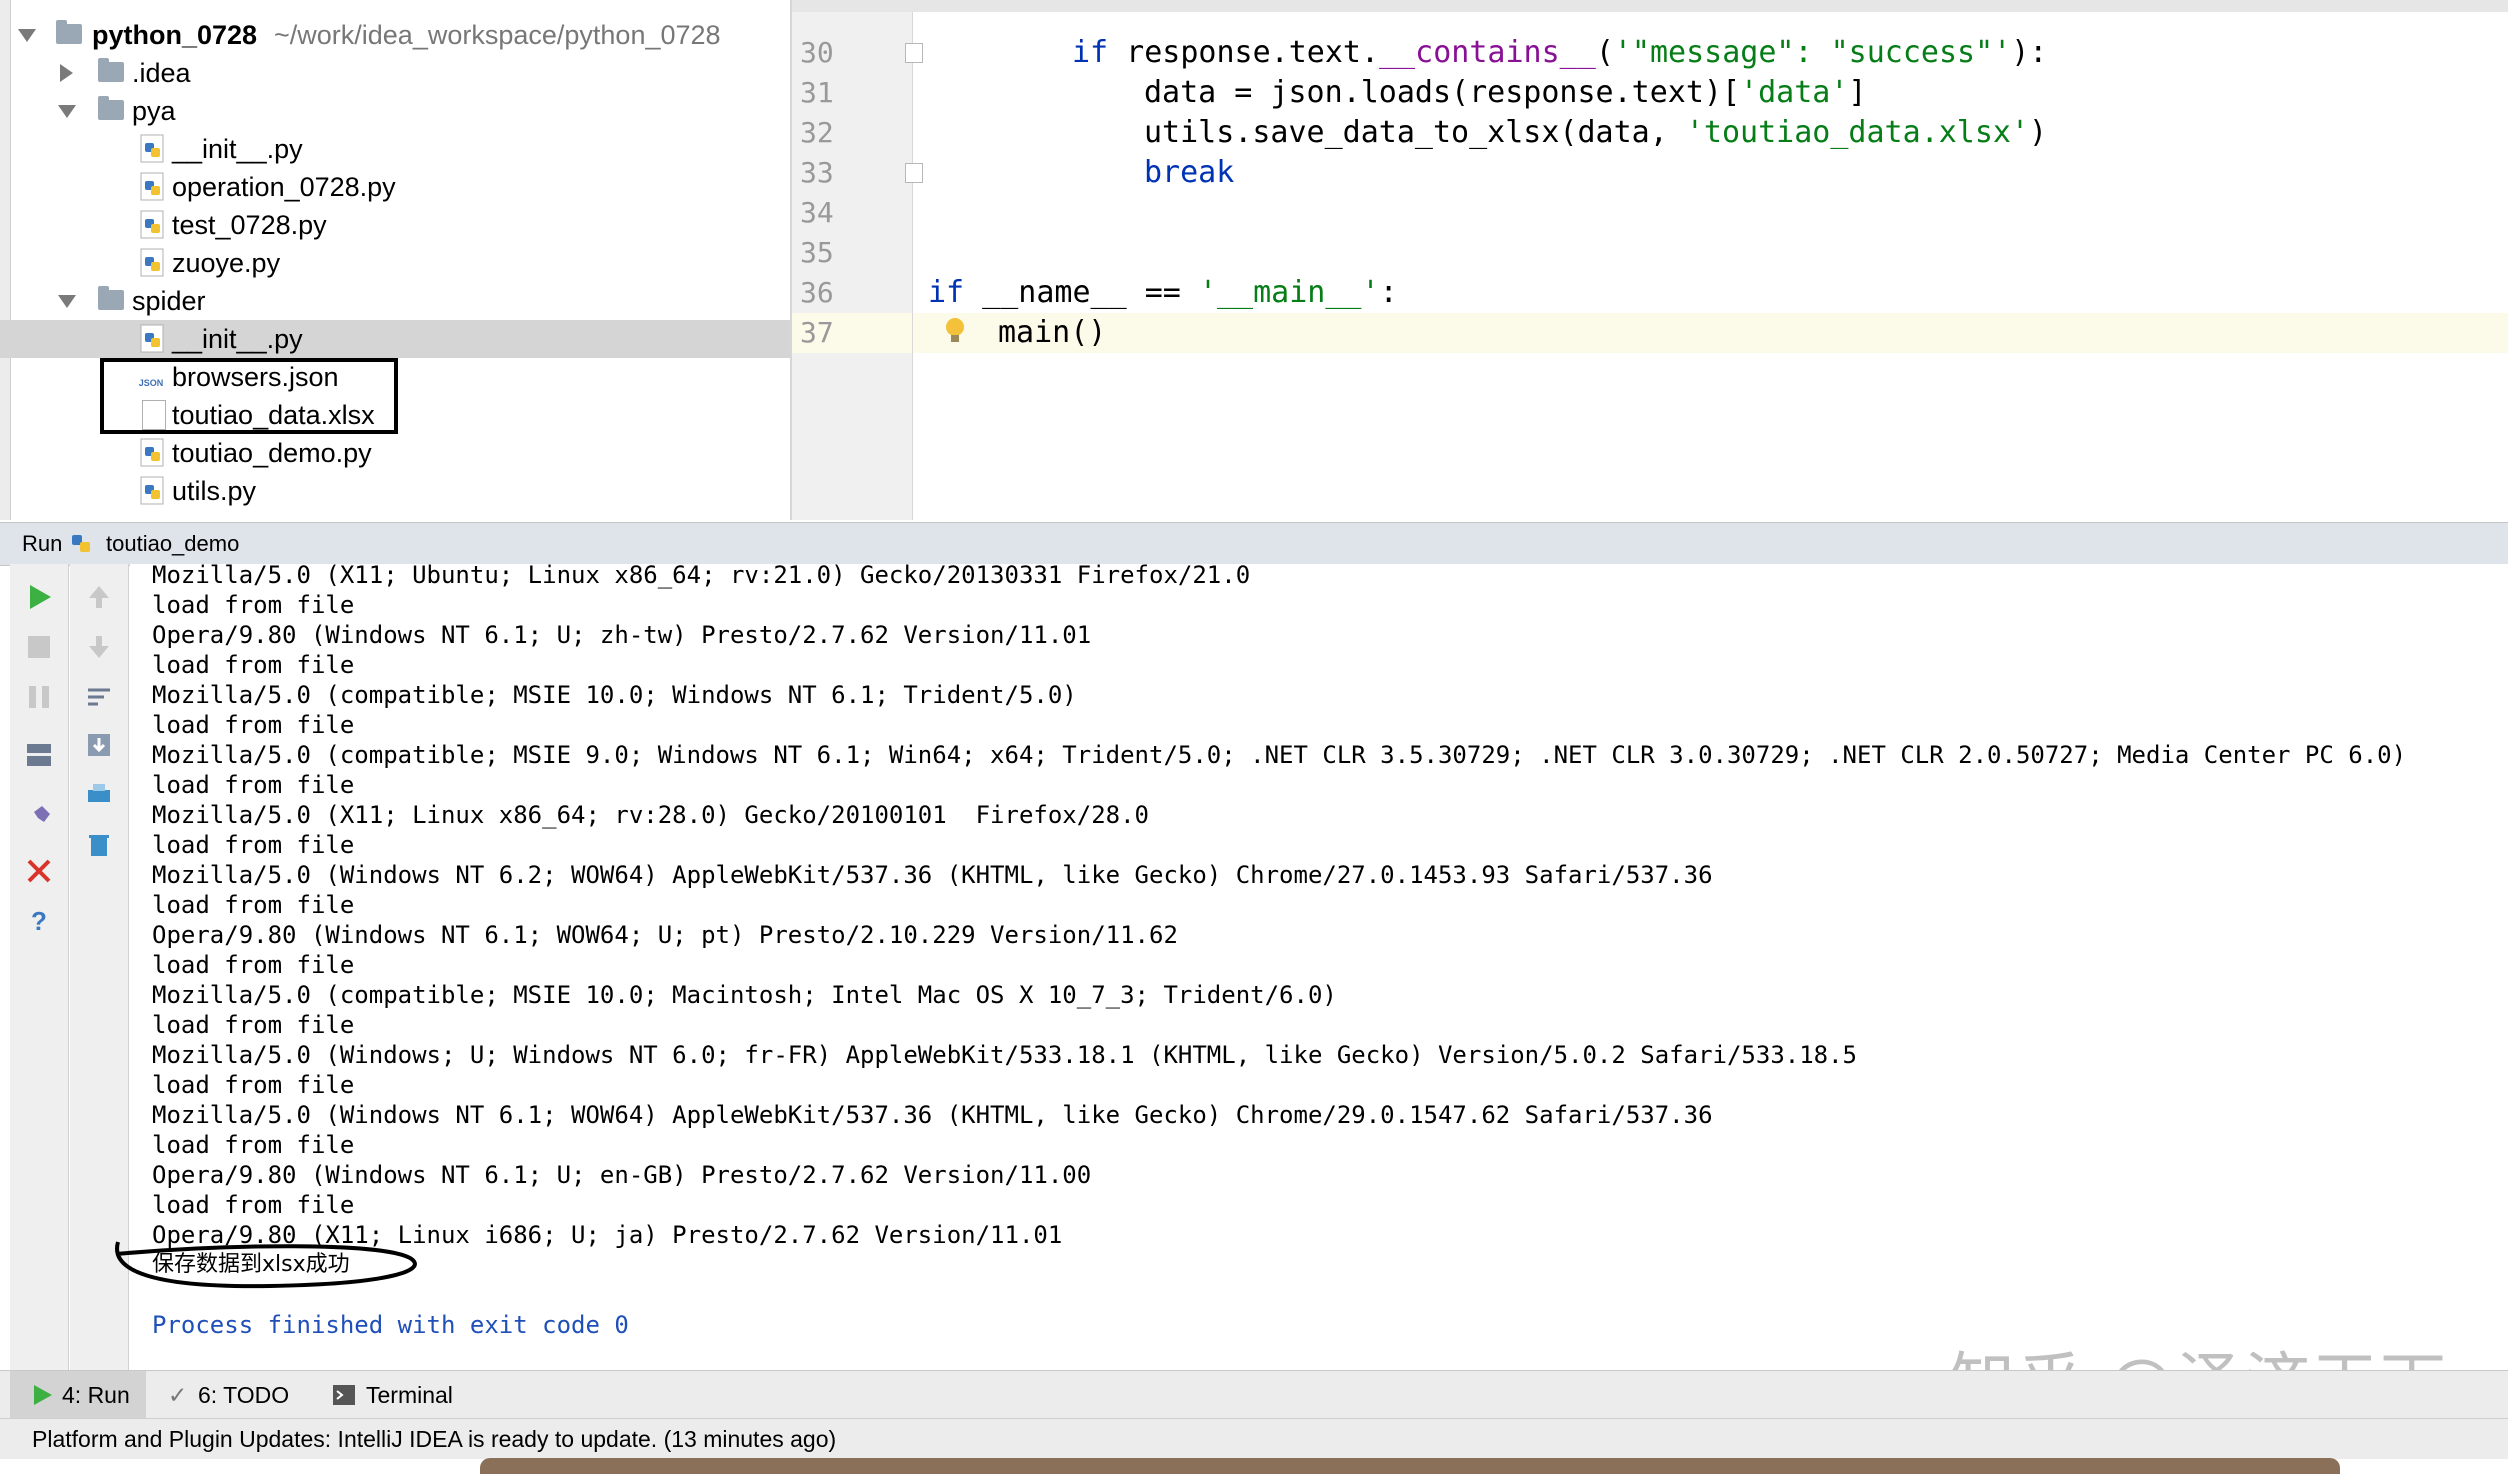 The height and width of the screenshot is (1474, 2508). Describe the element at coordinates (395, 301) in the screenshot. I see `tree-item-spider: spider` at that location.